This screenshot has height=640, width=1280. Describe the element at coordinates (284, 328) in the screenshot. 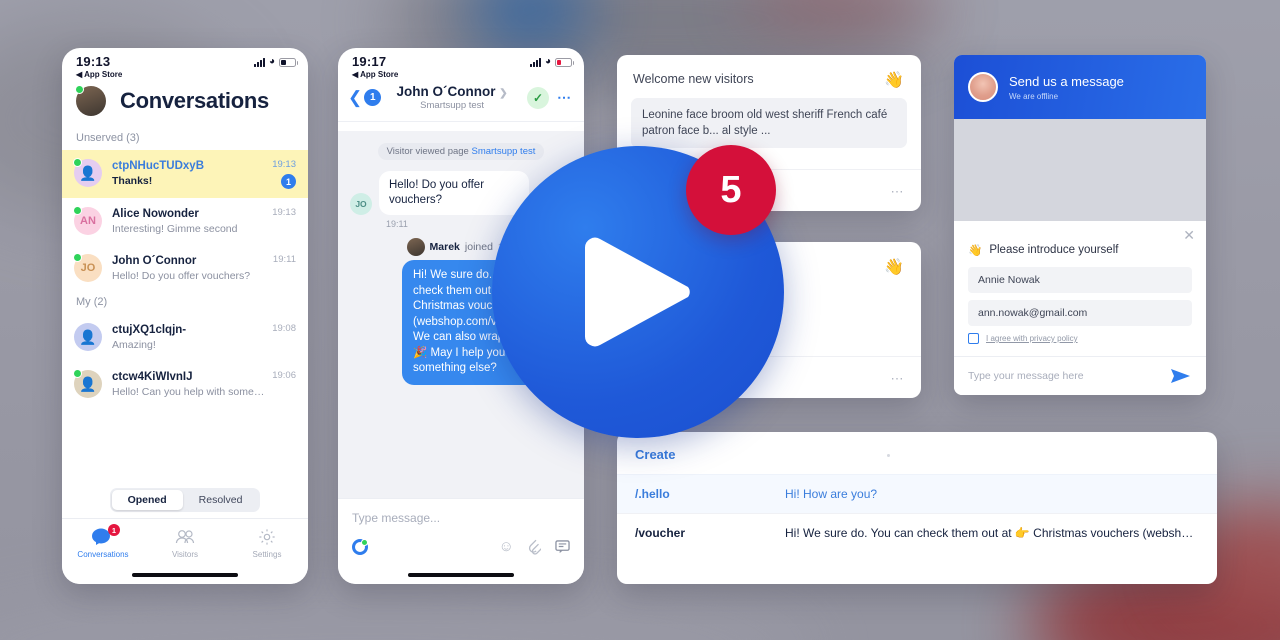

I see `timestamp: 19:08` at that location.